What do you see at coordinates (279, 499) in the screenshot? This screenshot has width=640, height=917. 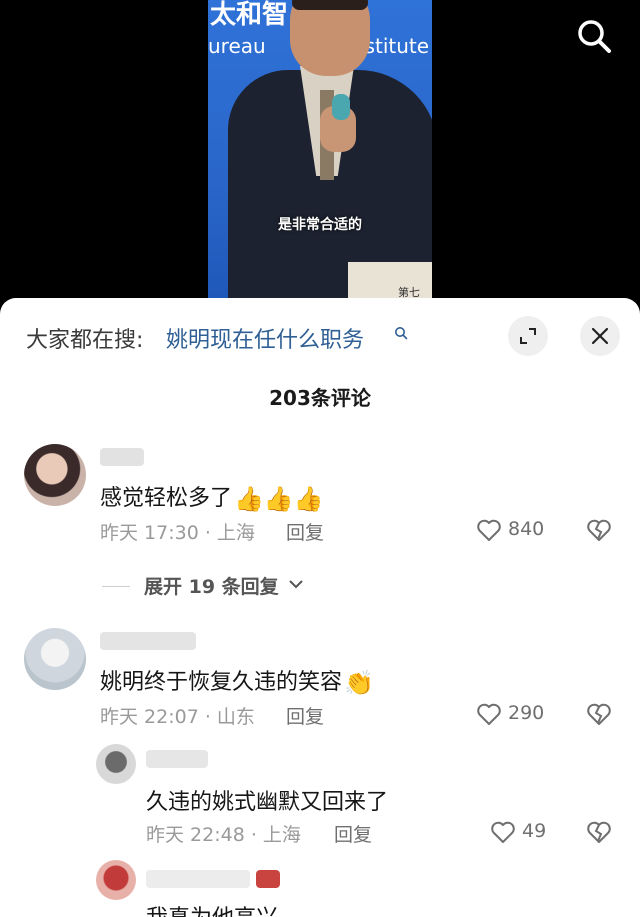 I see `thumbs-up-emoji: 👍👍👍` at bounding box center [279, 499].